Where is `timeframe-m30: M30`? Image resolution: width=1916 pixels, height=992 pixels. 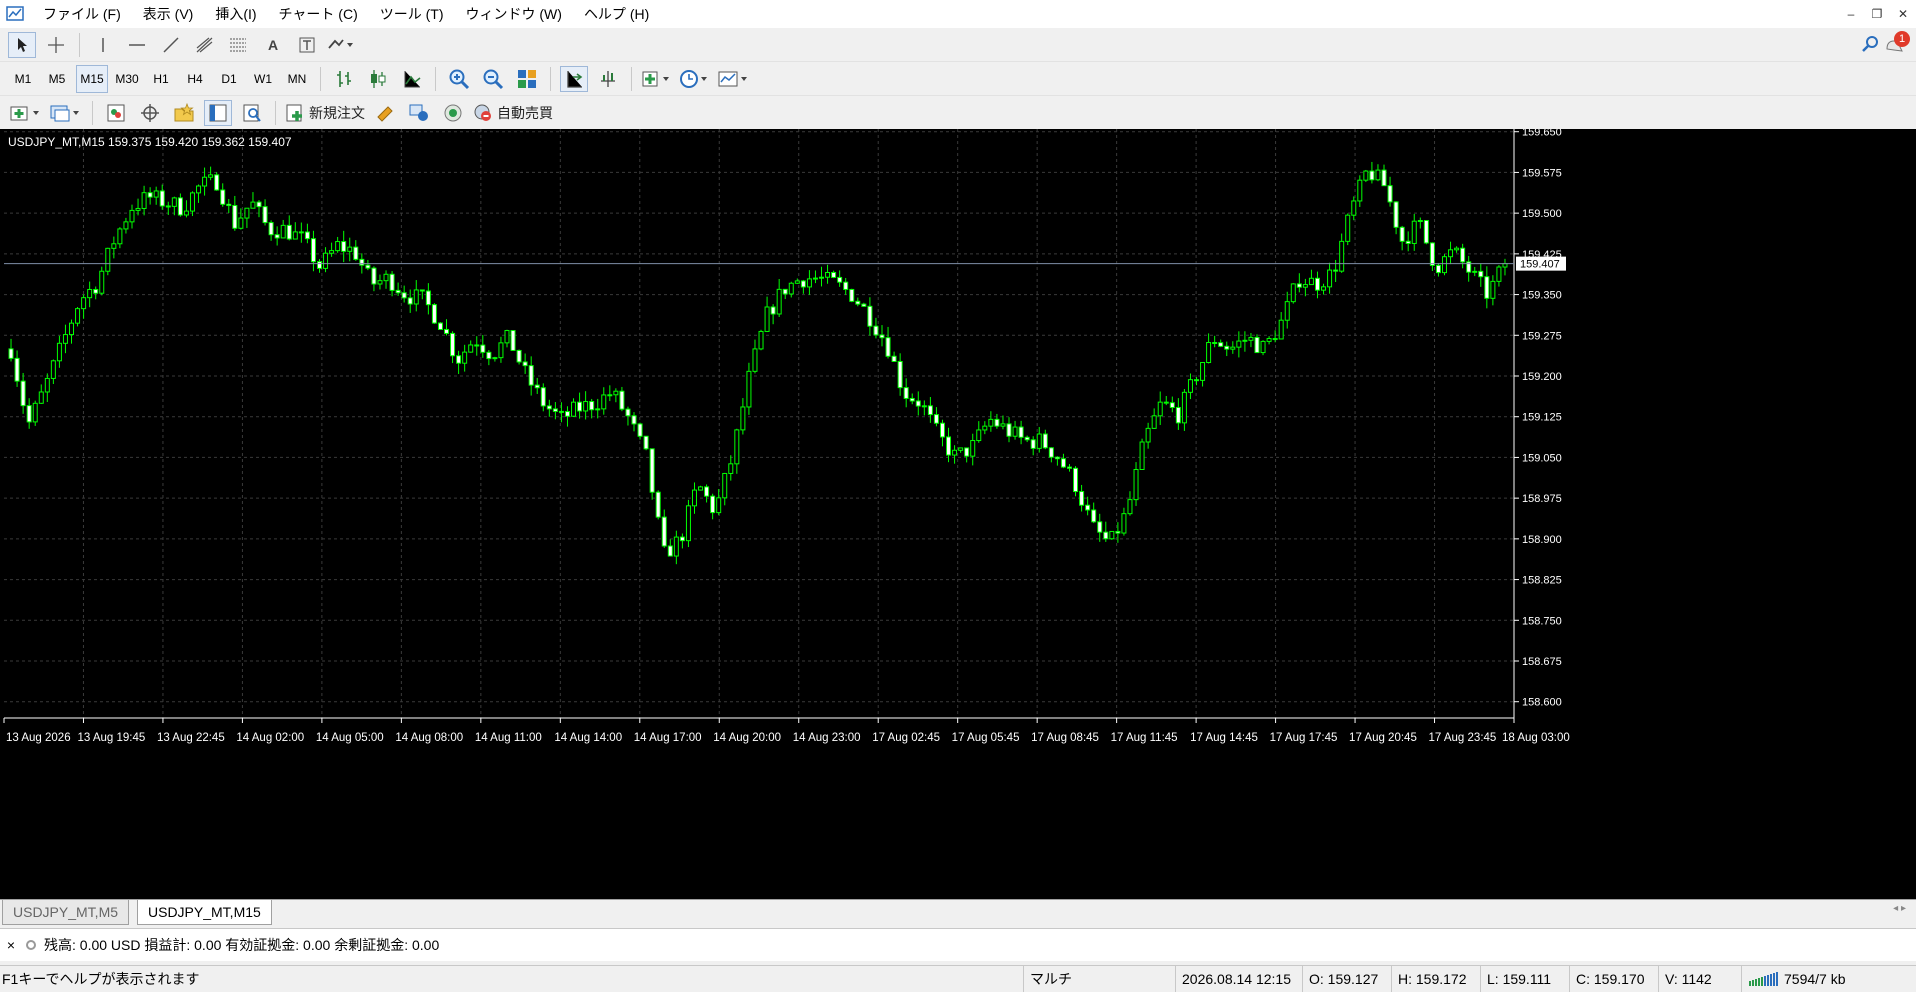
timeframe-m30: M30 is located at coordinates (127, 79).